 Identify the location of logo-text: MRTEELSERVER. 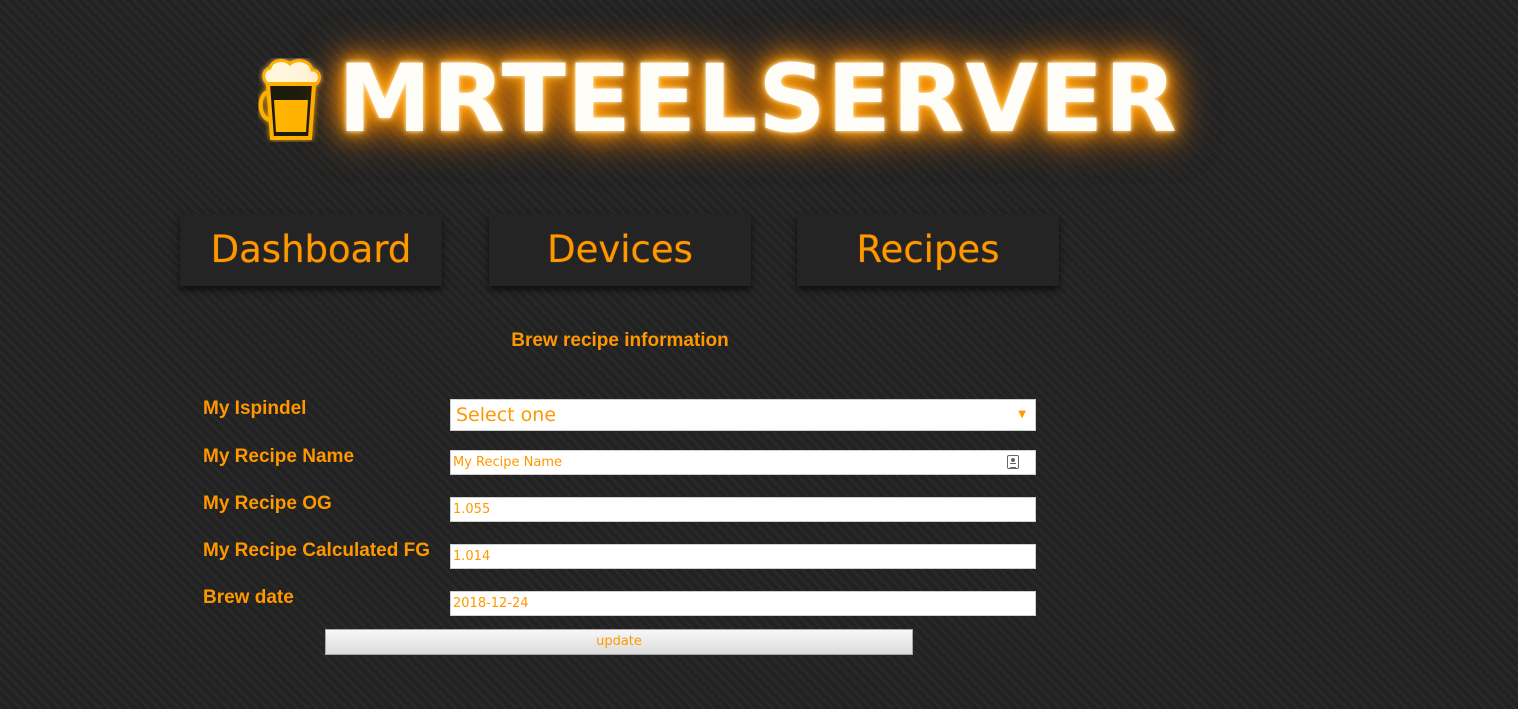
(758, 99).